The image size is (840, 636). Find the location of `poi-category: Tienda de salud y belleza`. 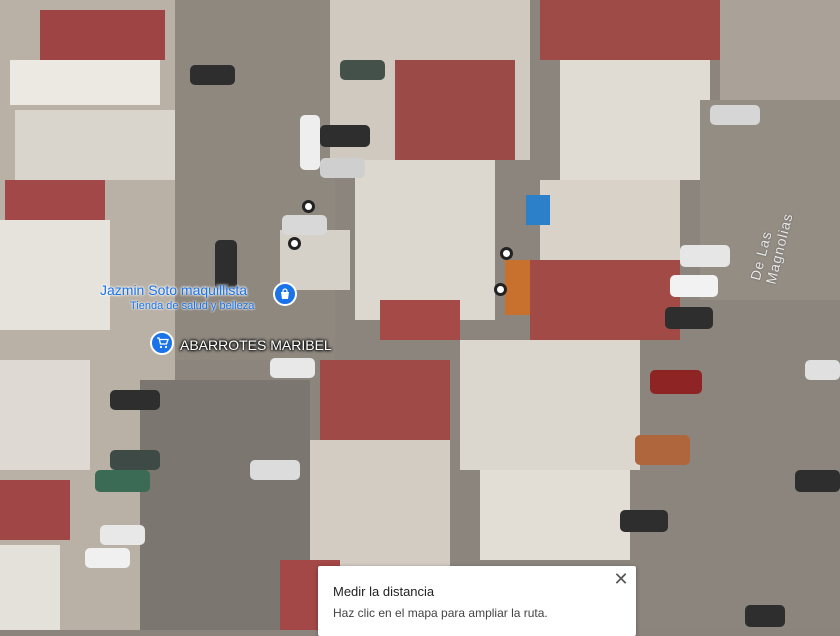

poi-category: Tienda de salud y belleza is located at coordinates (192, 306).